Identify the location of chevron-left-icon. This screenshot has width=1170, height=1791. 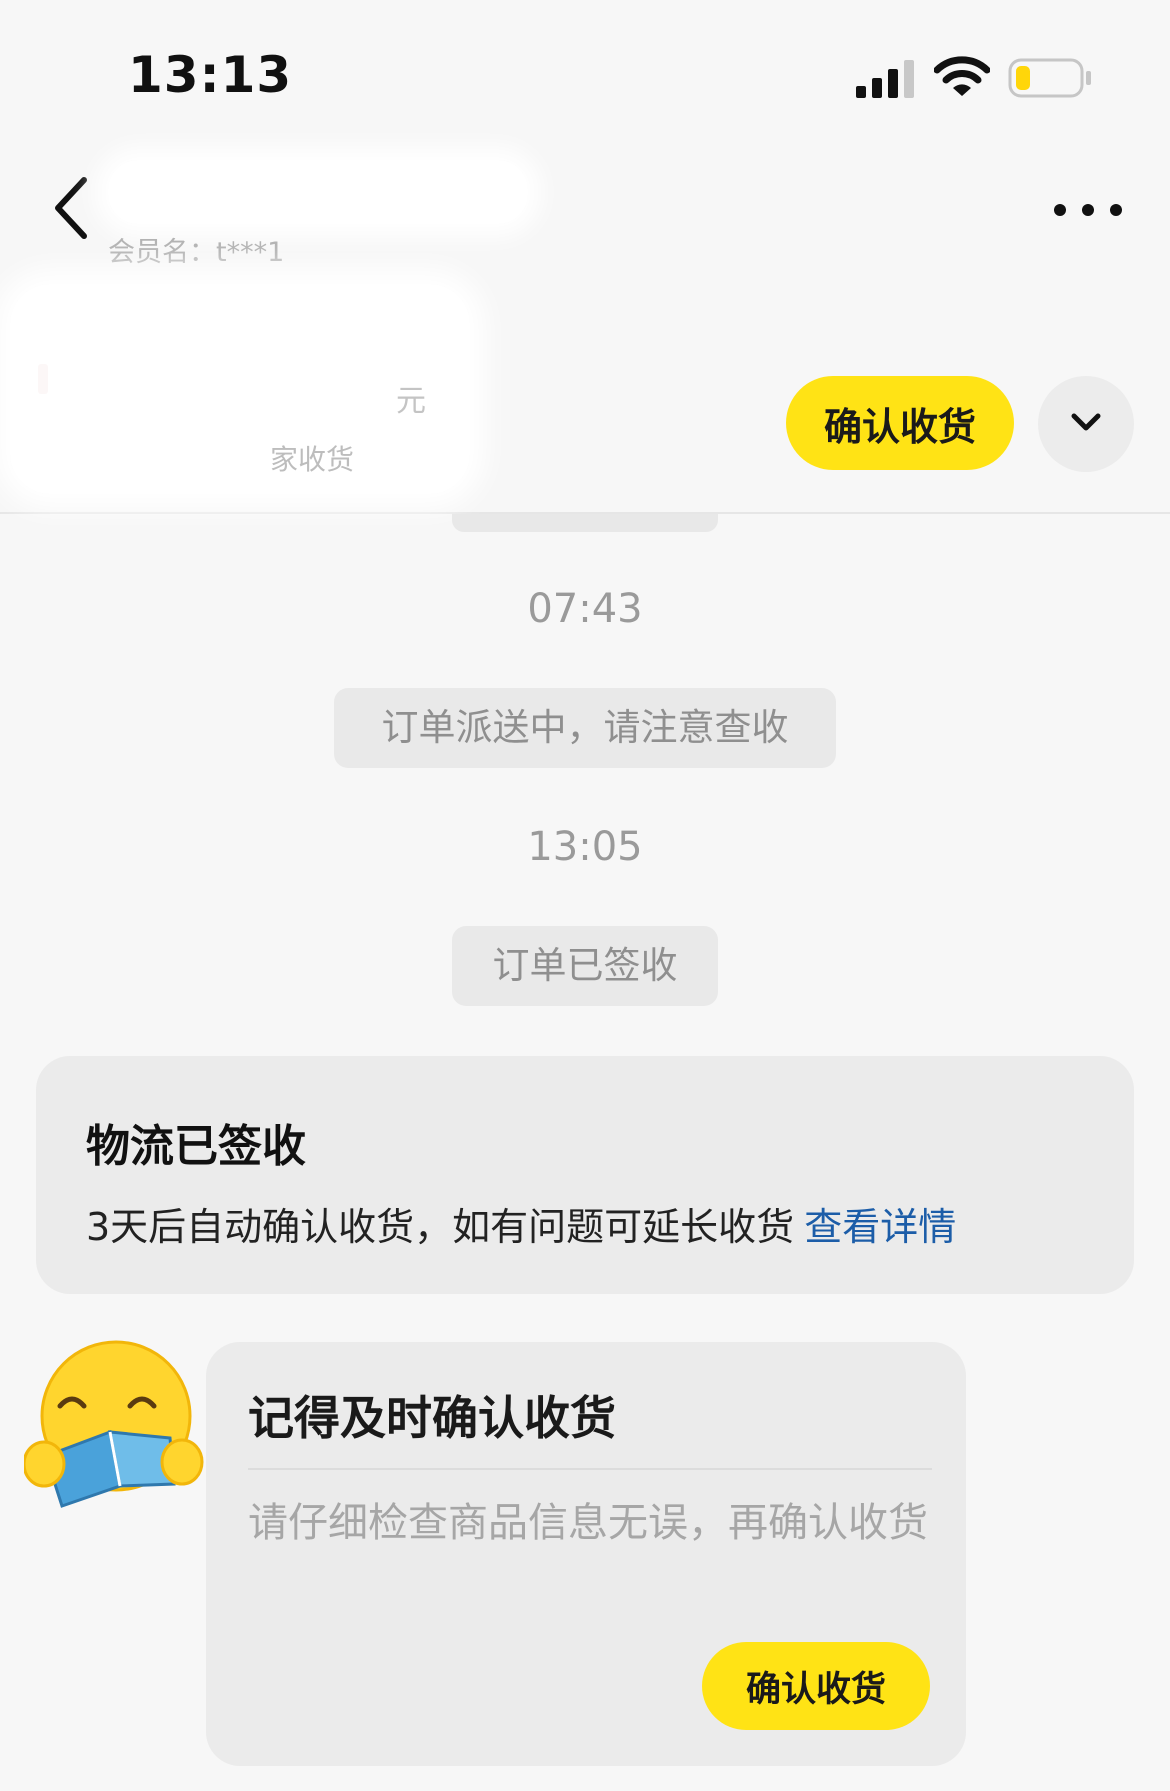
(71, 208).